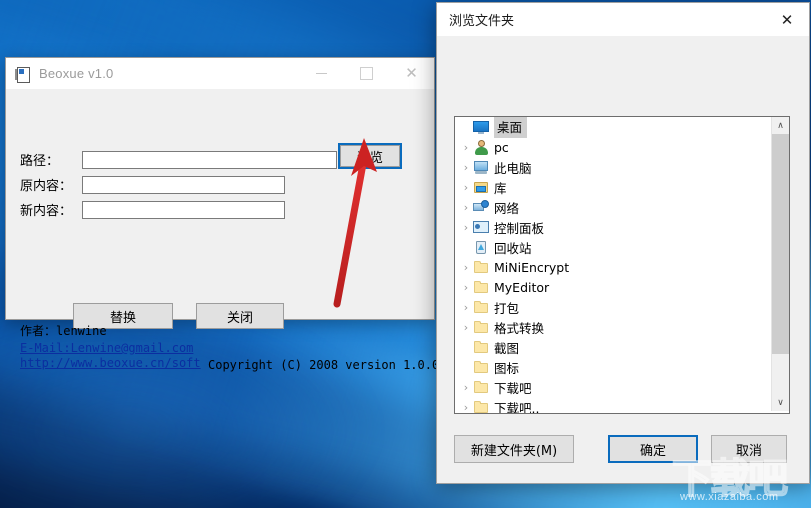  Describe the element at coordinates (749, 449) in the screenshot. I see `cancel-button: 取消` at that location.